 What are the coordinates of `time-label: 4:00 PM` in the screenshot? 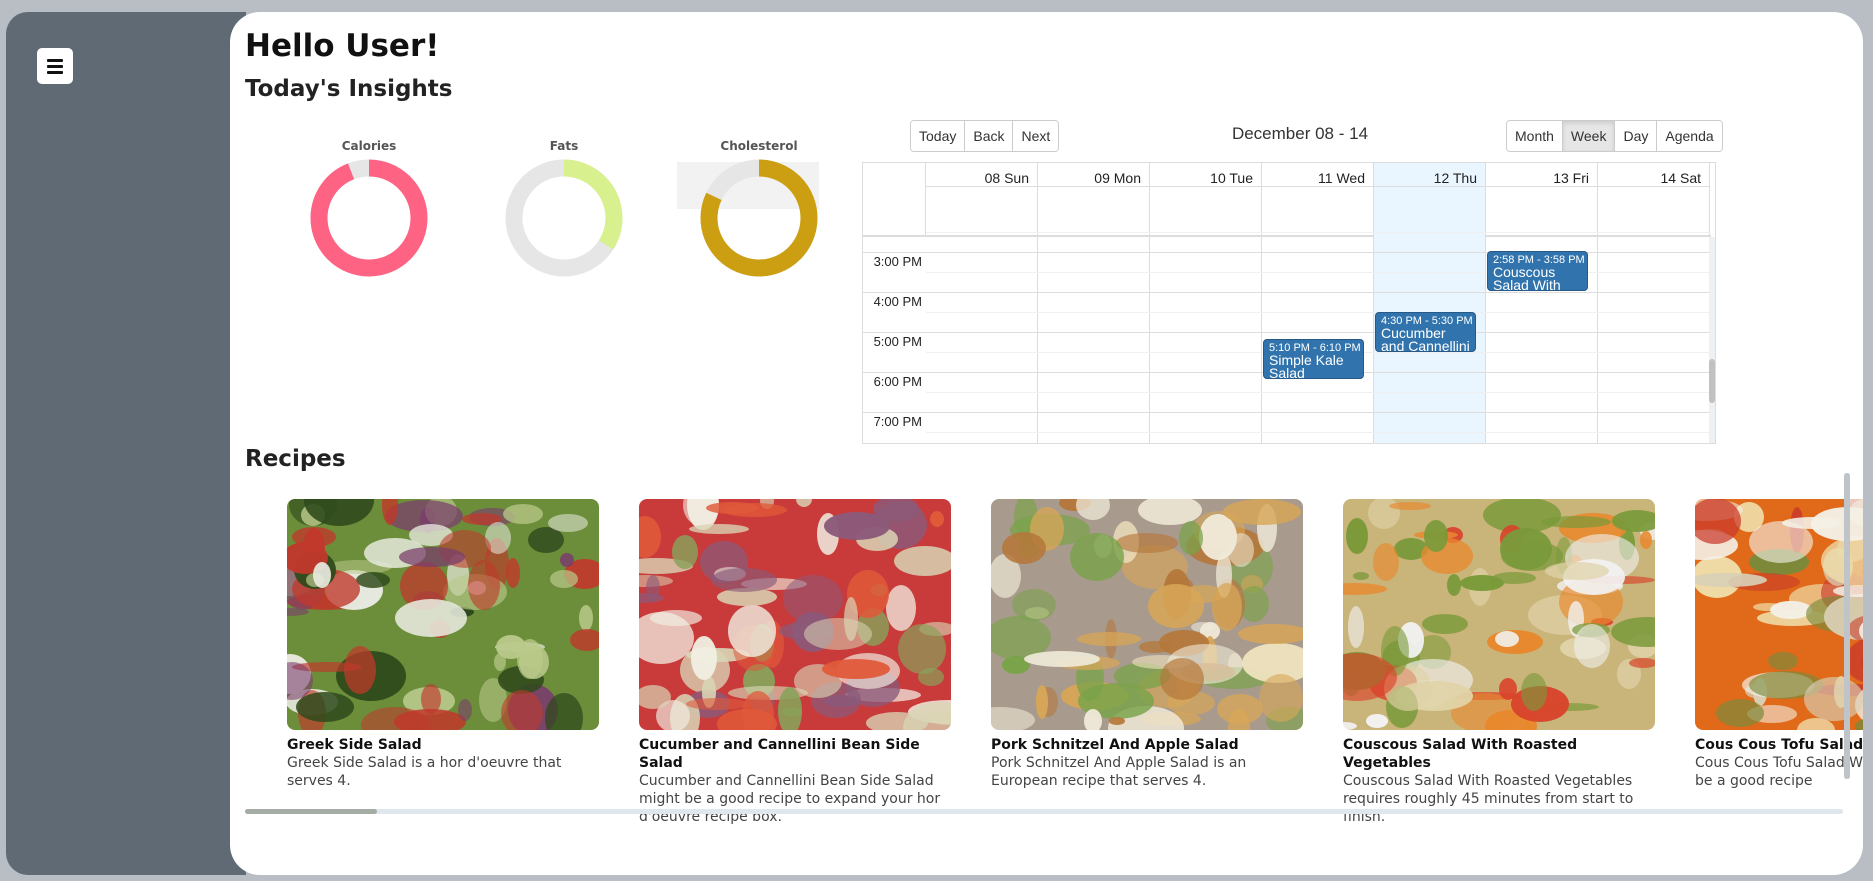 It's located at (897, 301).